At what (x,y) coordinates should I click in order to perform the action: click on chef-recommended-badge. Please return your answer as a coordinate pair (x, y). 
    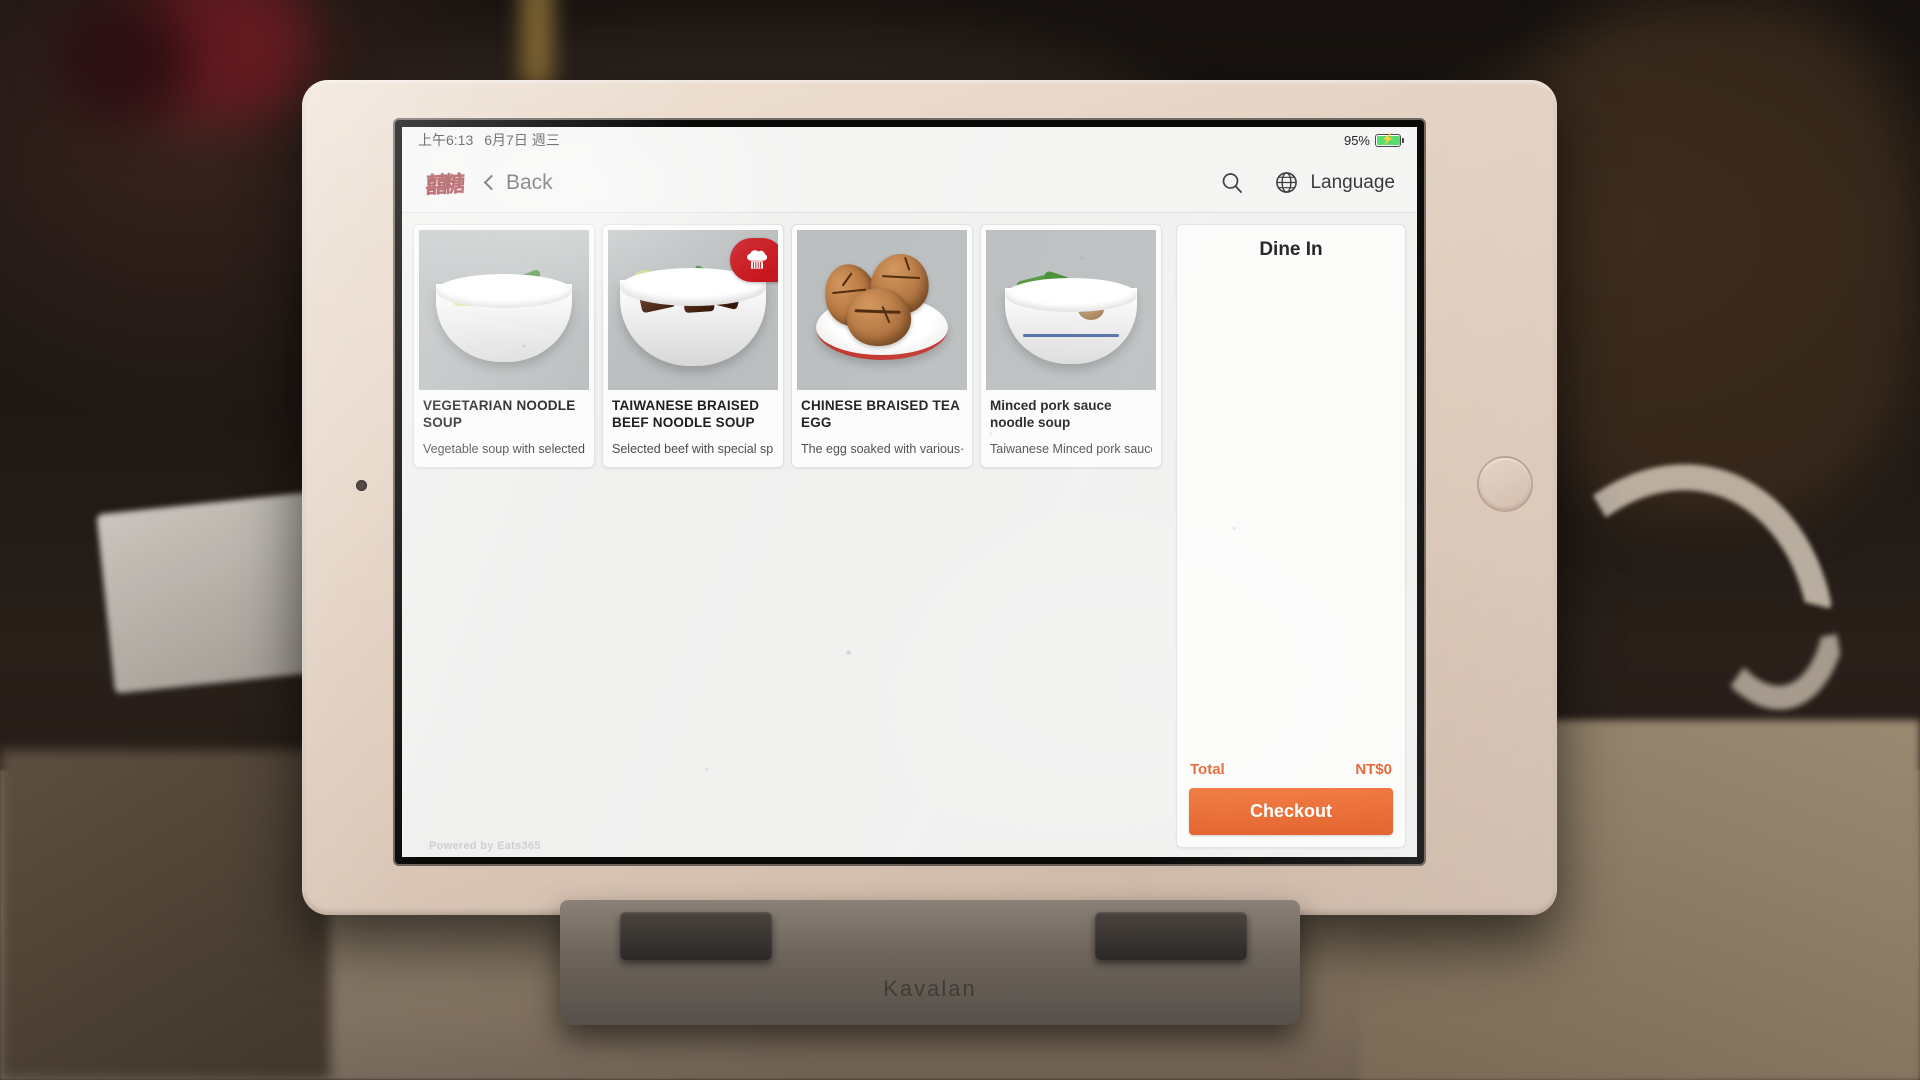
    Looking at the image, I should click on (754, 260).